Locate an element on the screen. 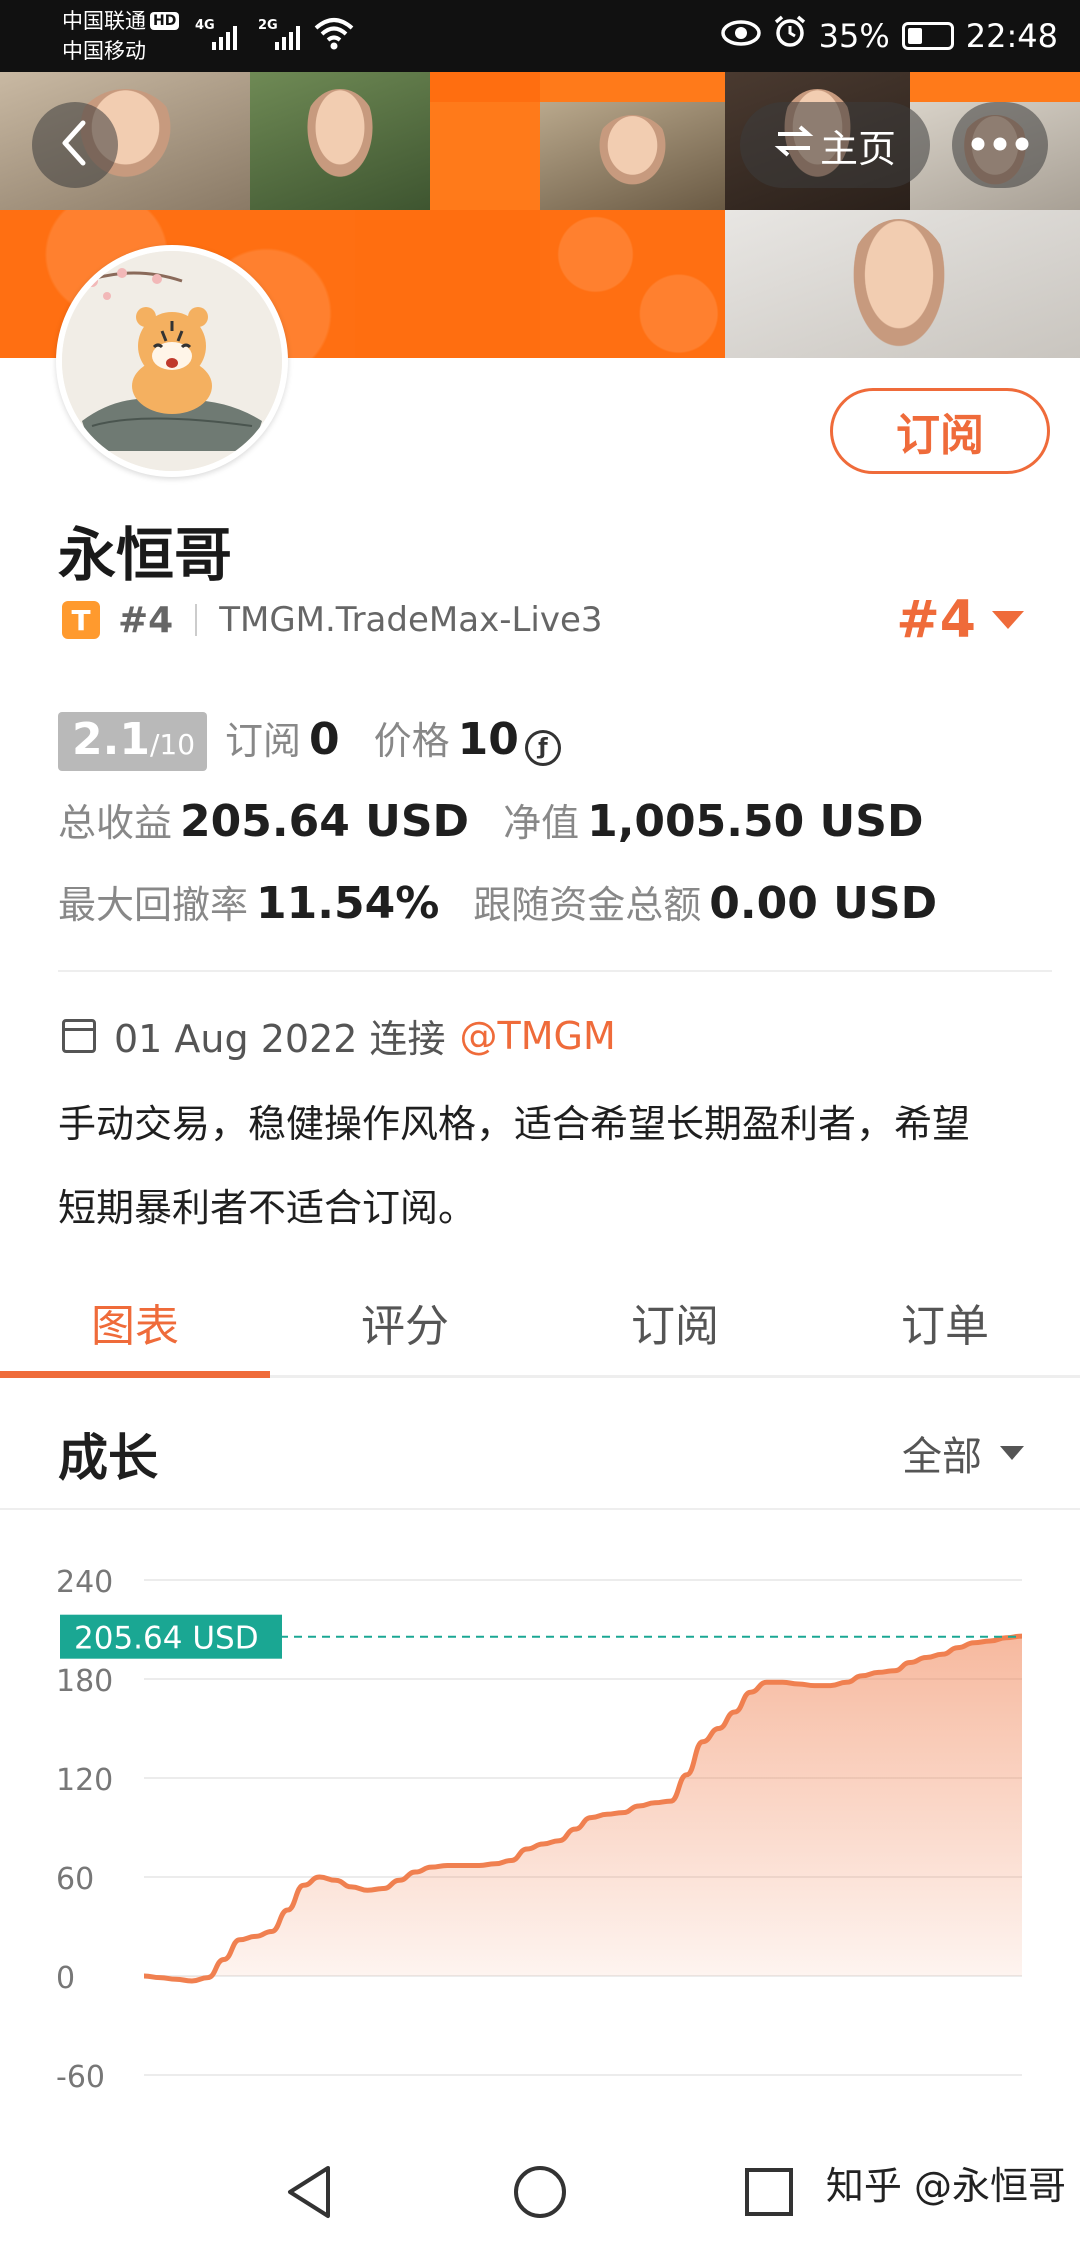  nav-home-button is located at coordinates (540, 2194).